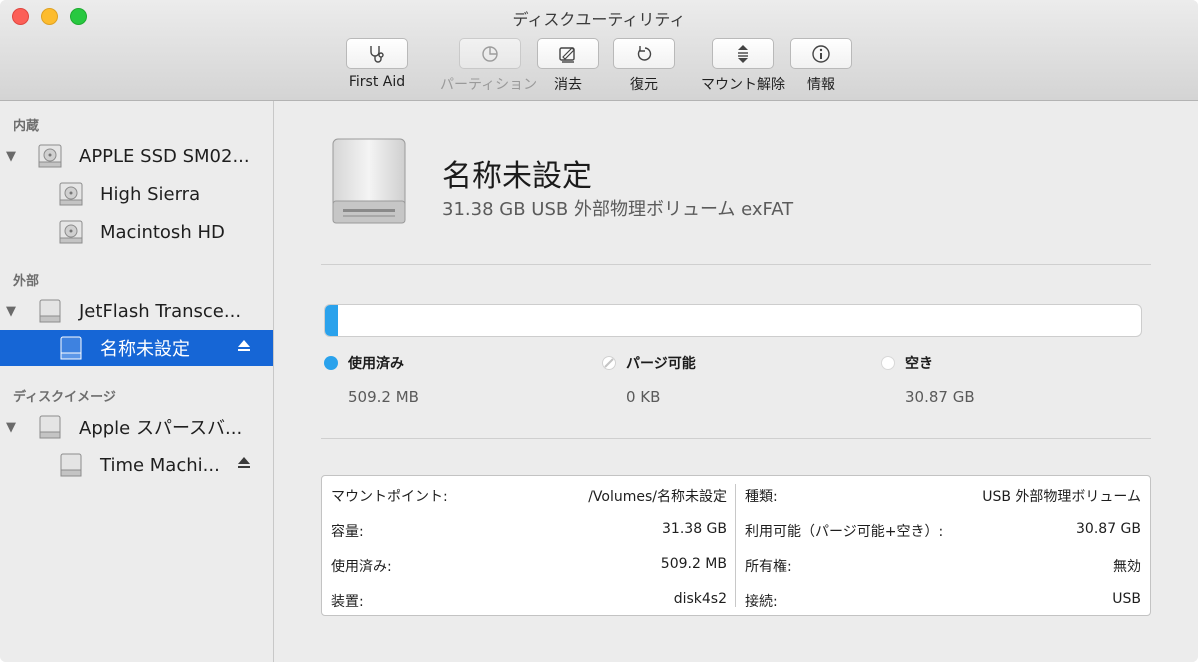  I want to click on legend-label: 空き, so click(919, 364).